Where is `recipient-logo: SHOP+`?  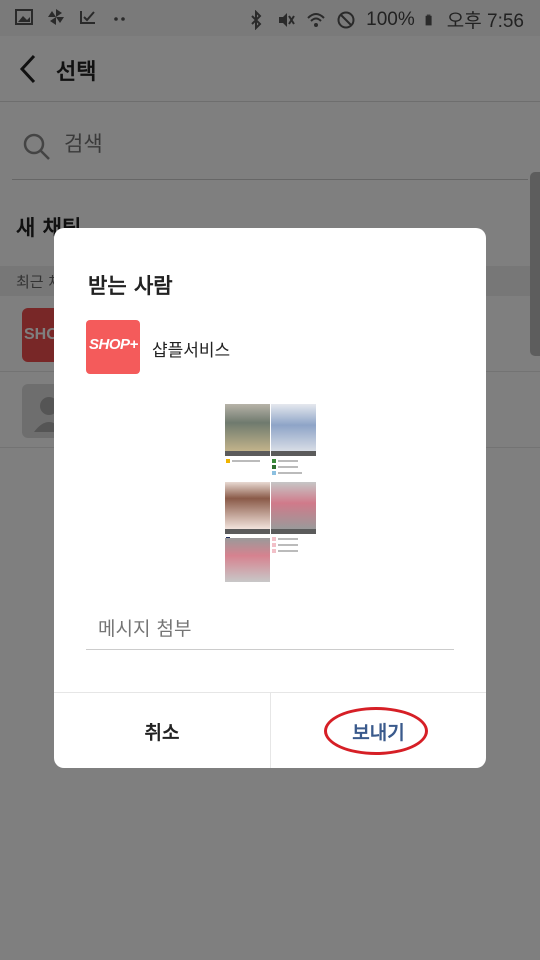 recipient-logo: SHOP+ is located at coordinates (113, 347).